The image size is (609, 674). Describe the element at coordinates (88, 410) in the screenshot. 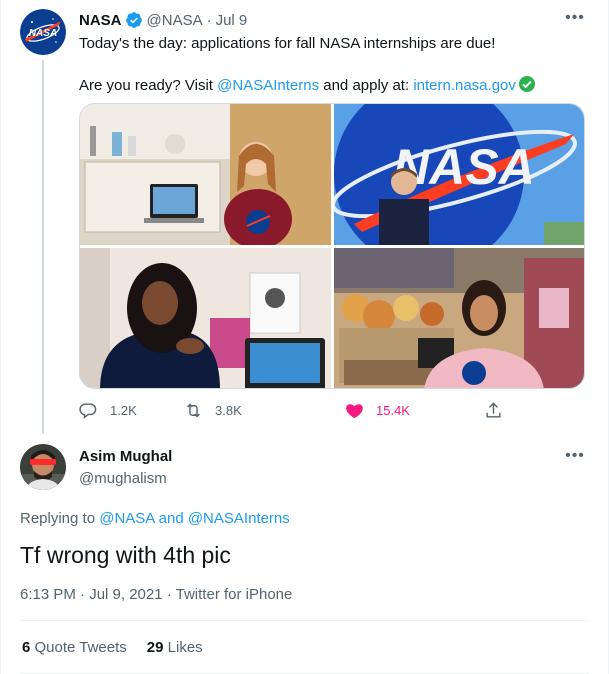

I see `reply-icon` at that location.